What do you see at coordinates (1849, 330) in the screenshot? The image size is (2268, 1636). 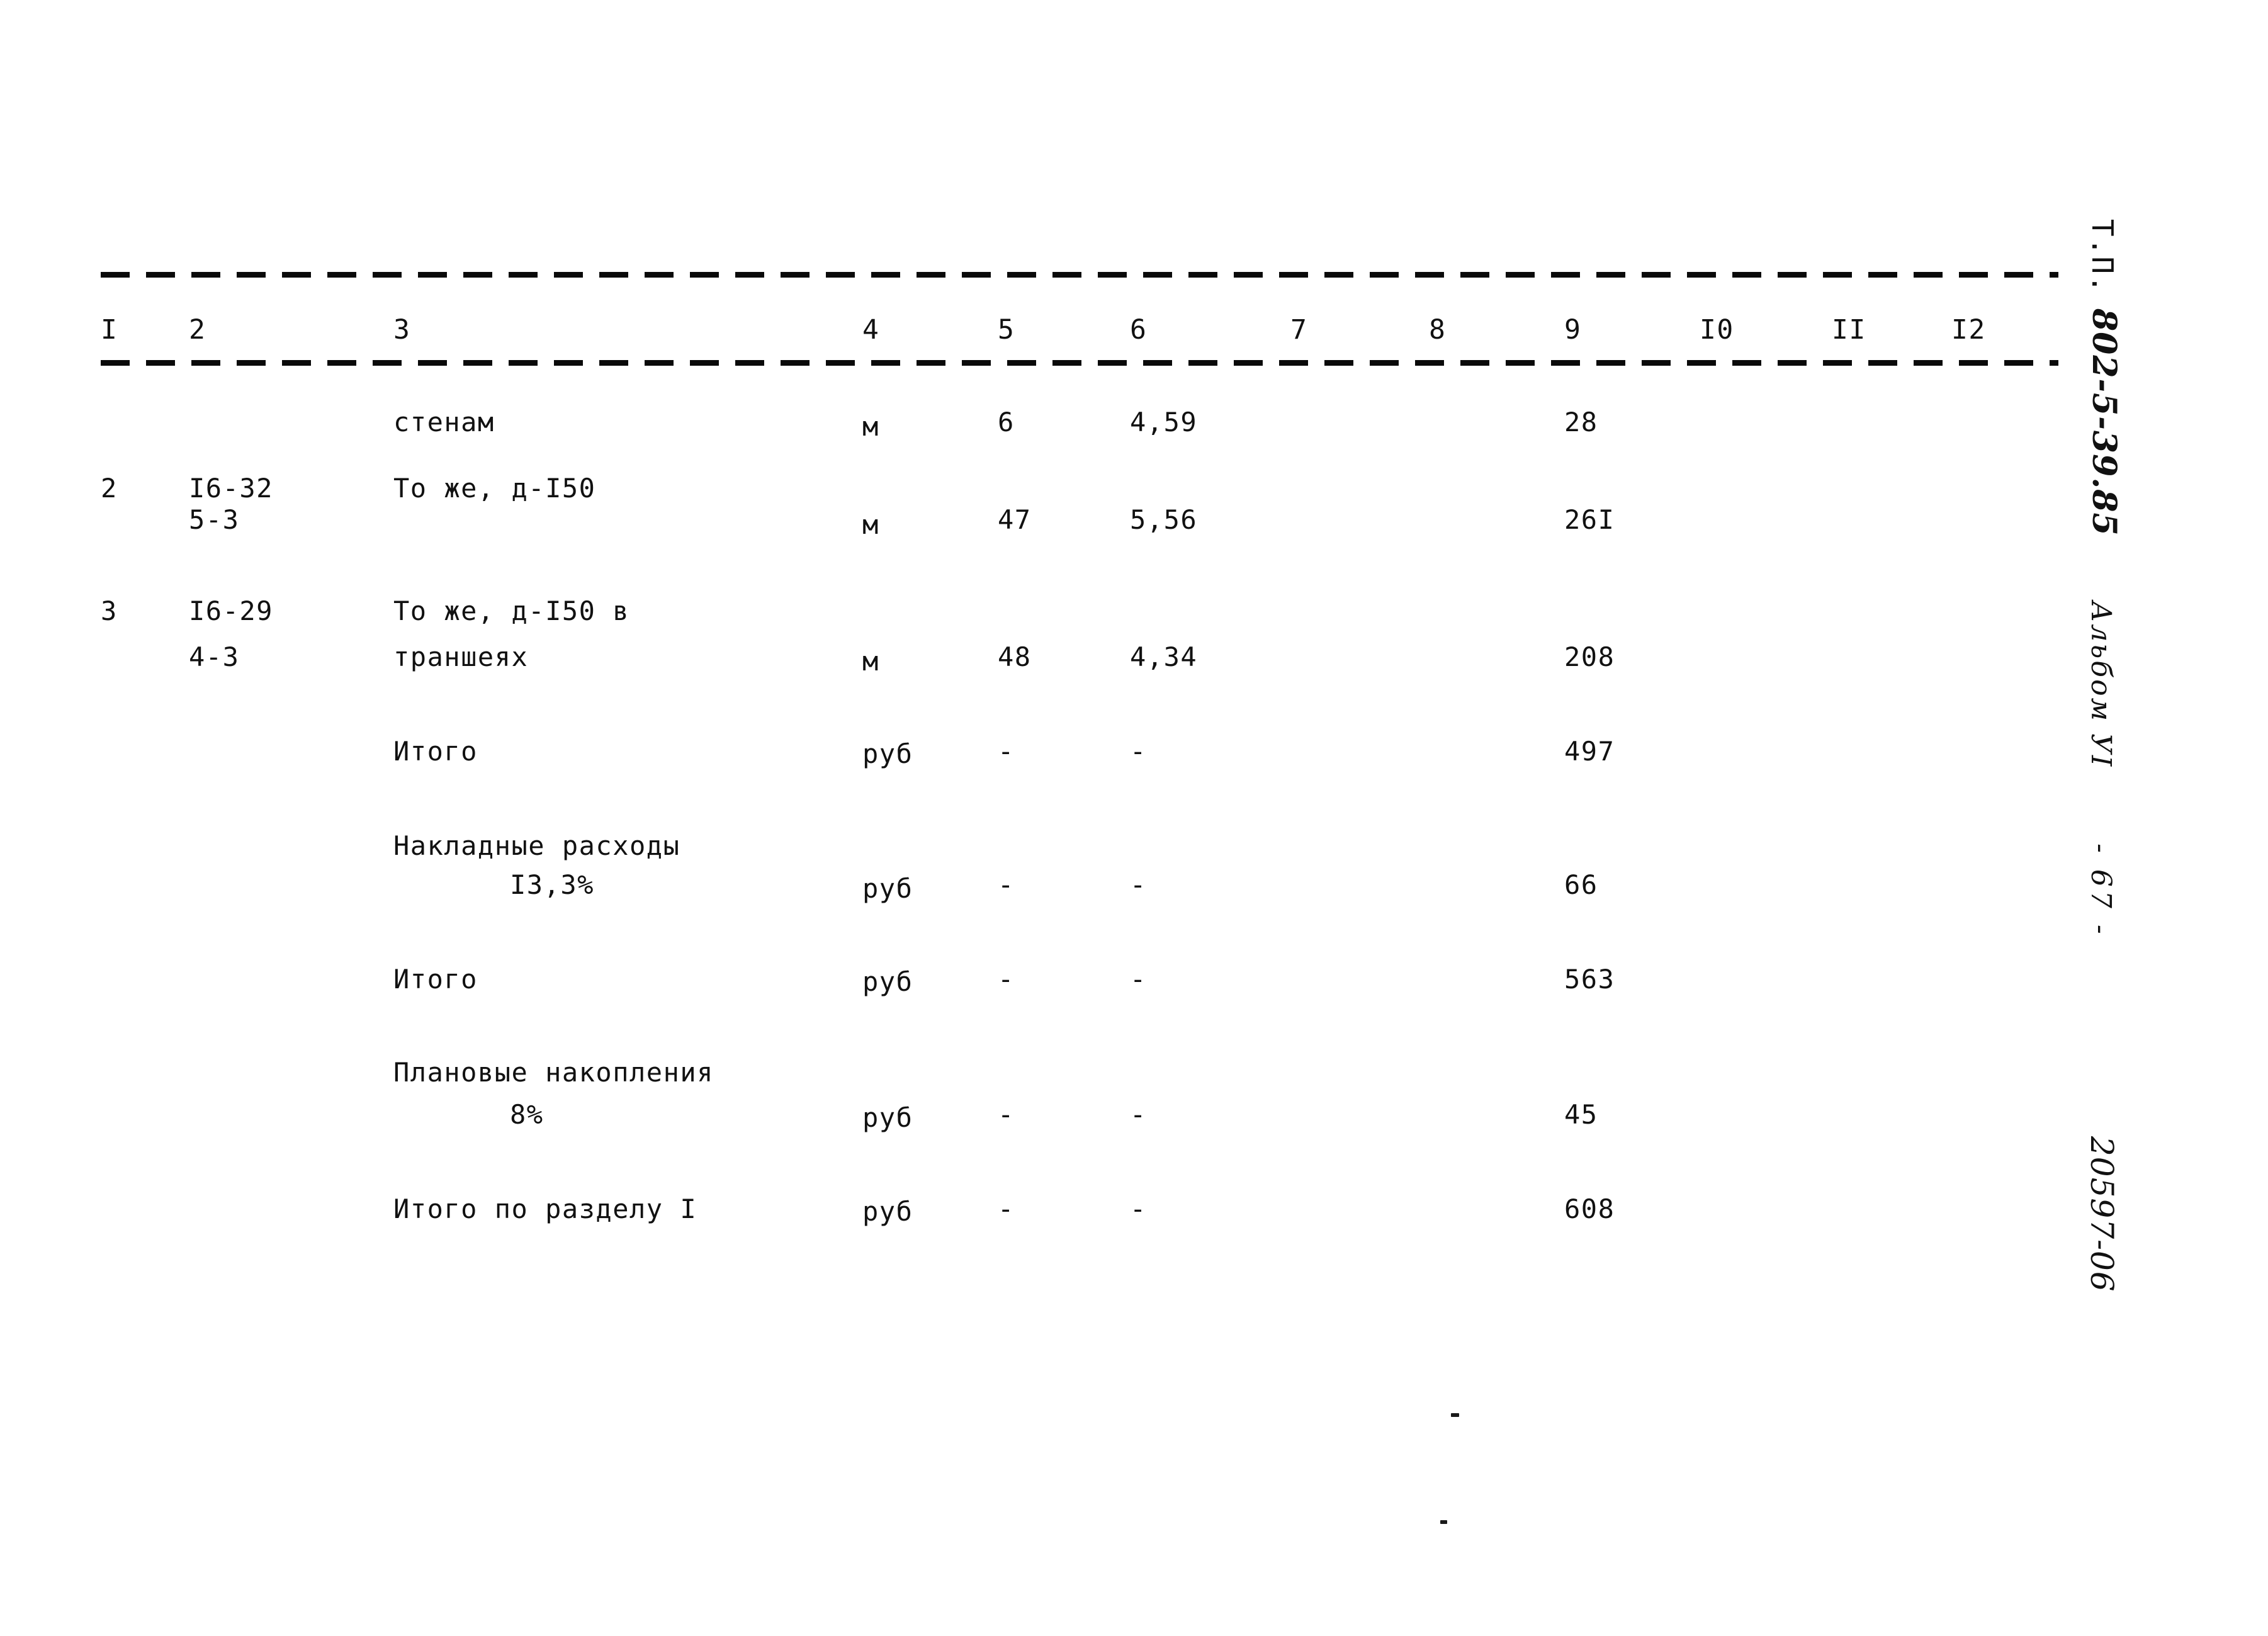 I see `column-number-11: II` at bounding box center [1849, 330].